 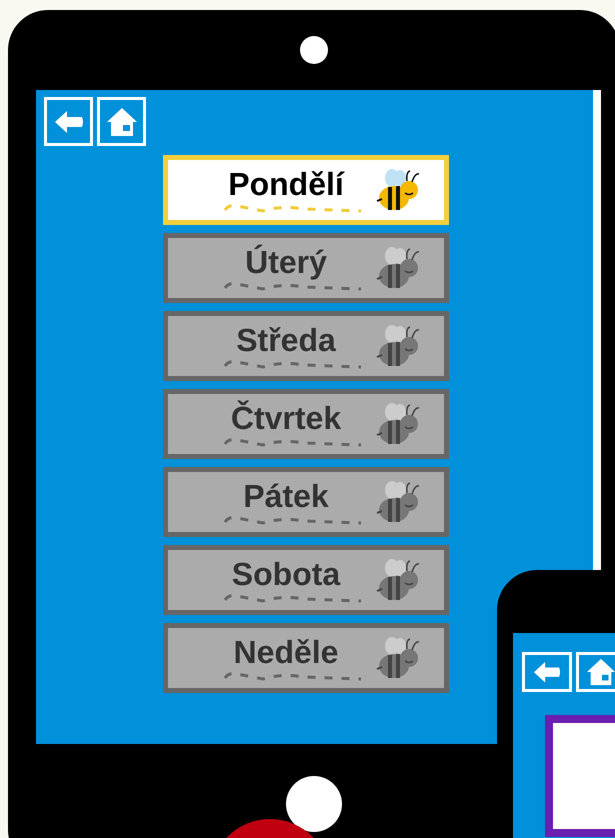 What do you see at coordinates (306, 658) in the screenshot?
I see `day-button: Neděle` at bounding box center [306, 658].